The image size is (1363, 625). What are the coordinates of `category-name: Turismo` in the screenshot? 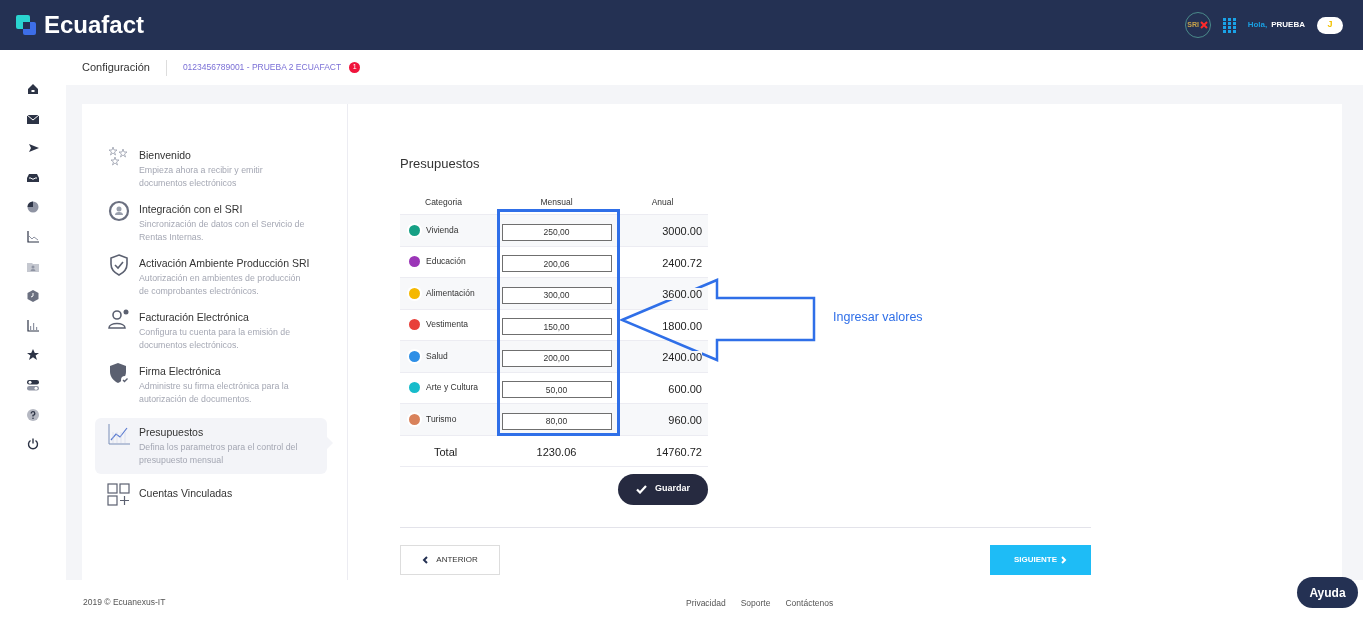 It's located at (441, 419).